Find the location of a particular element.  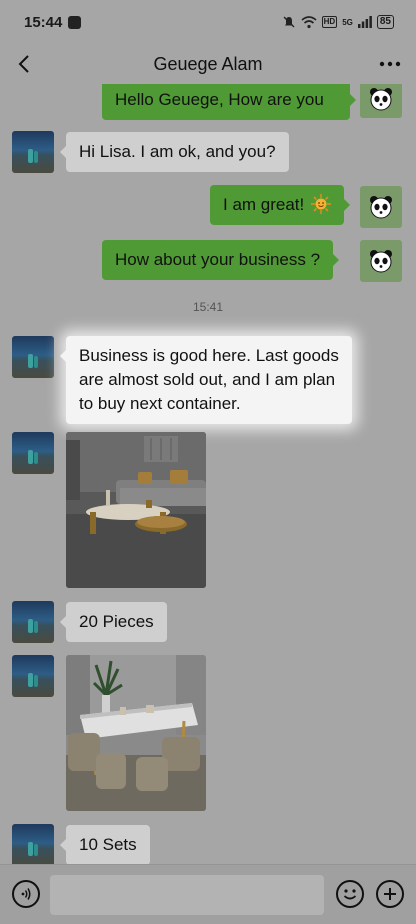

chat-title: Geuege Alam is located at coordinates (208, 63).